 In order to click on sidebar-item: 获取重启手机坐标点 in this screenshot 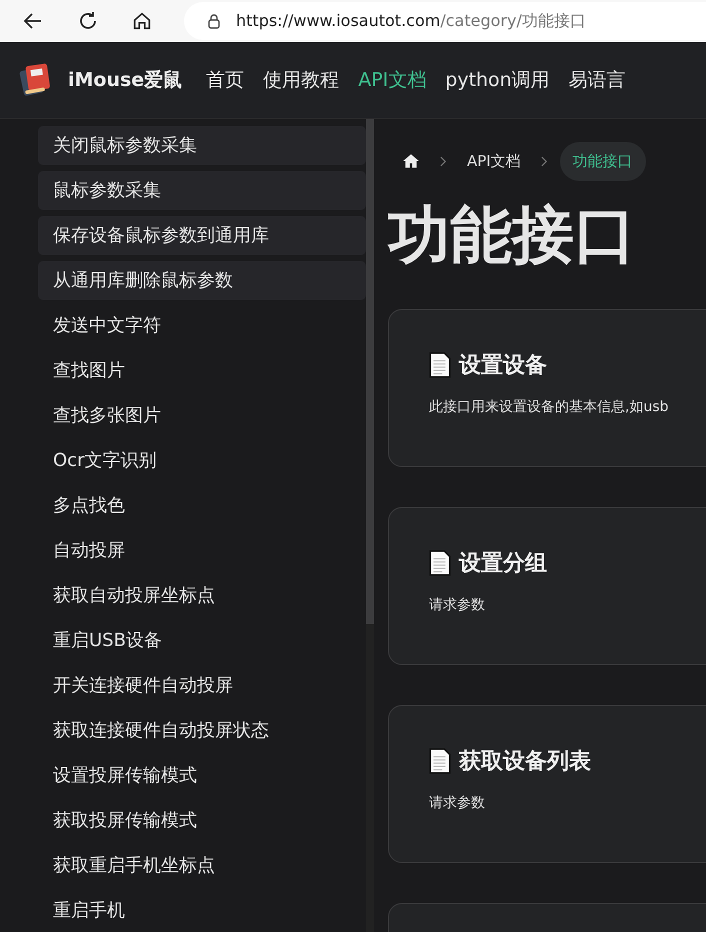, I will do `click(202, 865)`.